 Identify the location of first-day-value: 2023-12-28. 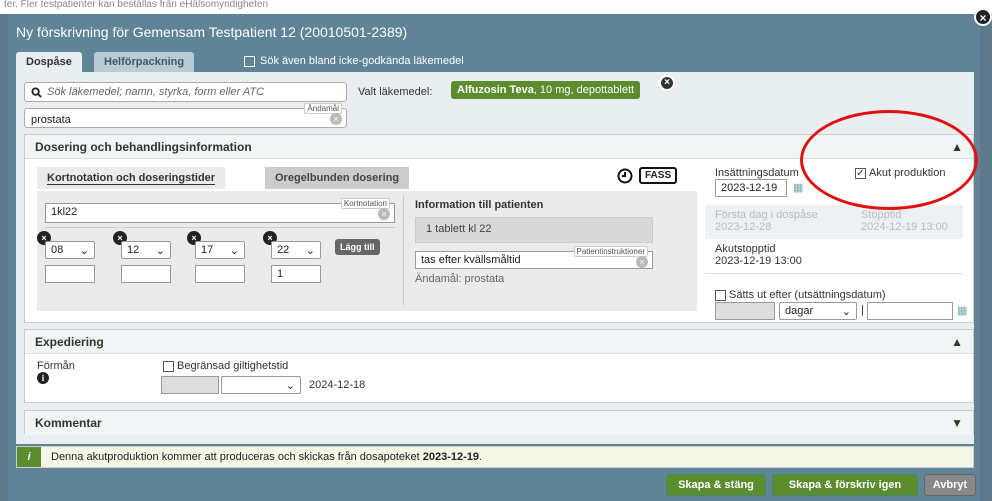
(743, 227).